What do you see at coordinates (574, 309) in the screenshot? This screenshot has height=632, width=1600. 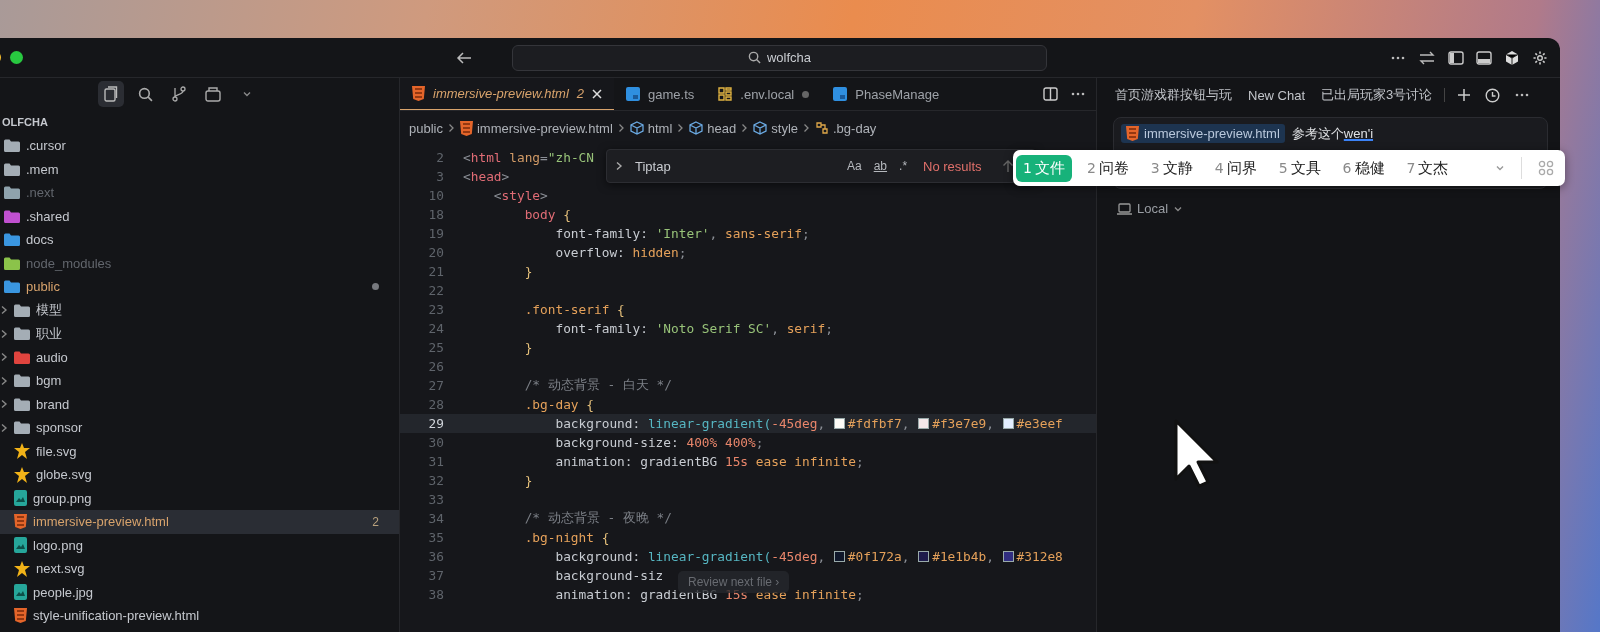 I see `code-text: .font-serif {` at bounding box center [574, 309].